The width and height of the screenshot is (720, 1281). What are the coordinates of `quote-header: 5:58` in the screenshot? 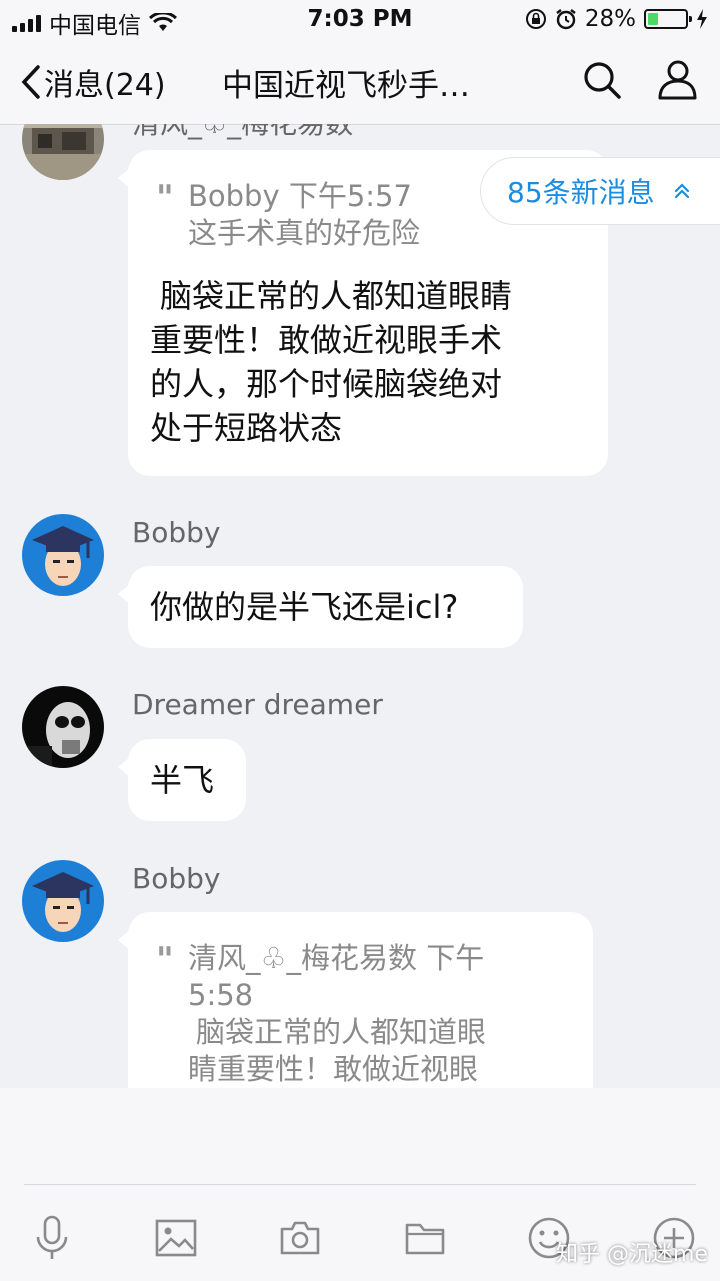 It's located at (221, 995).